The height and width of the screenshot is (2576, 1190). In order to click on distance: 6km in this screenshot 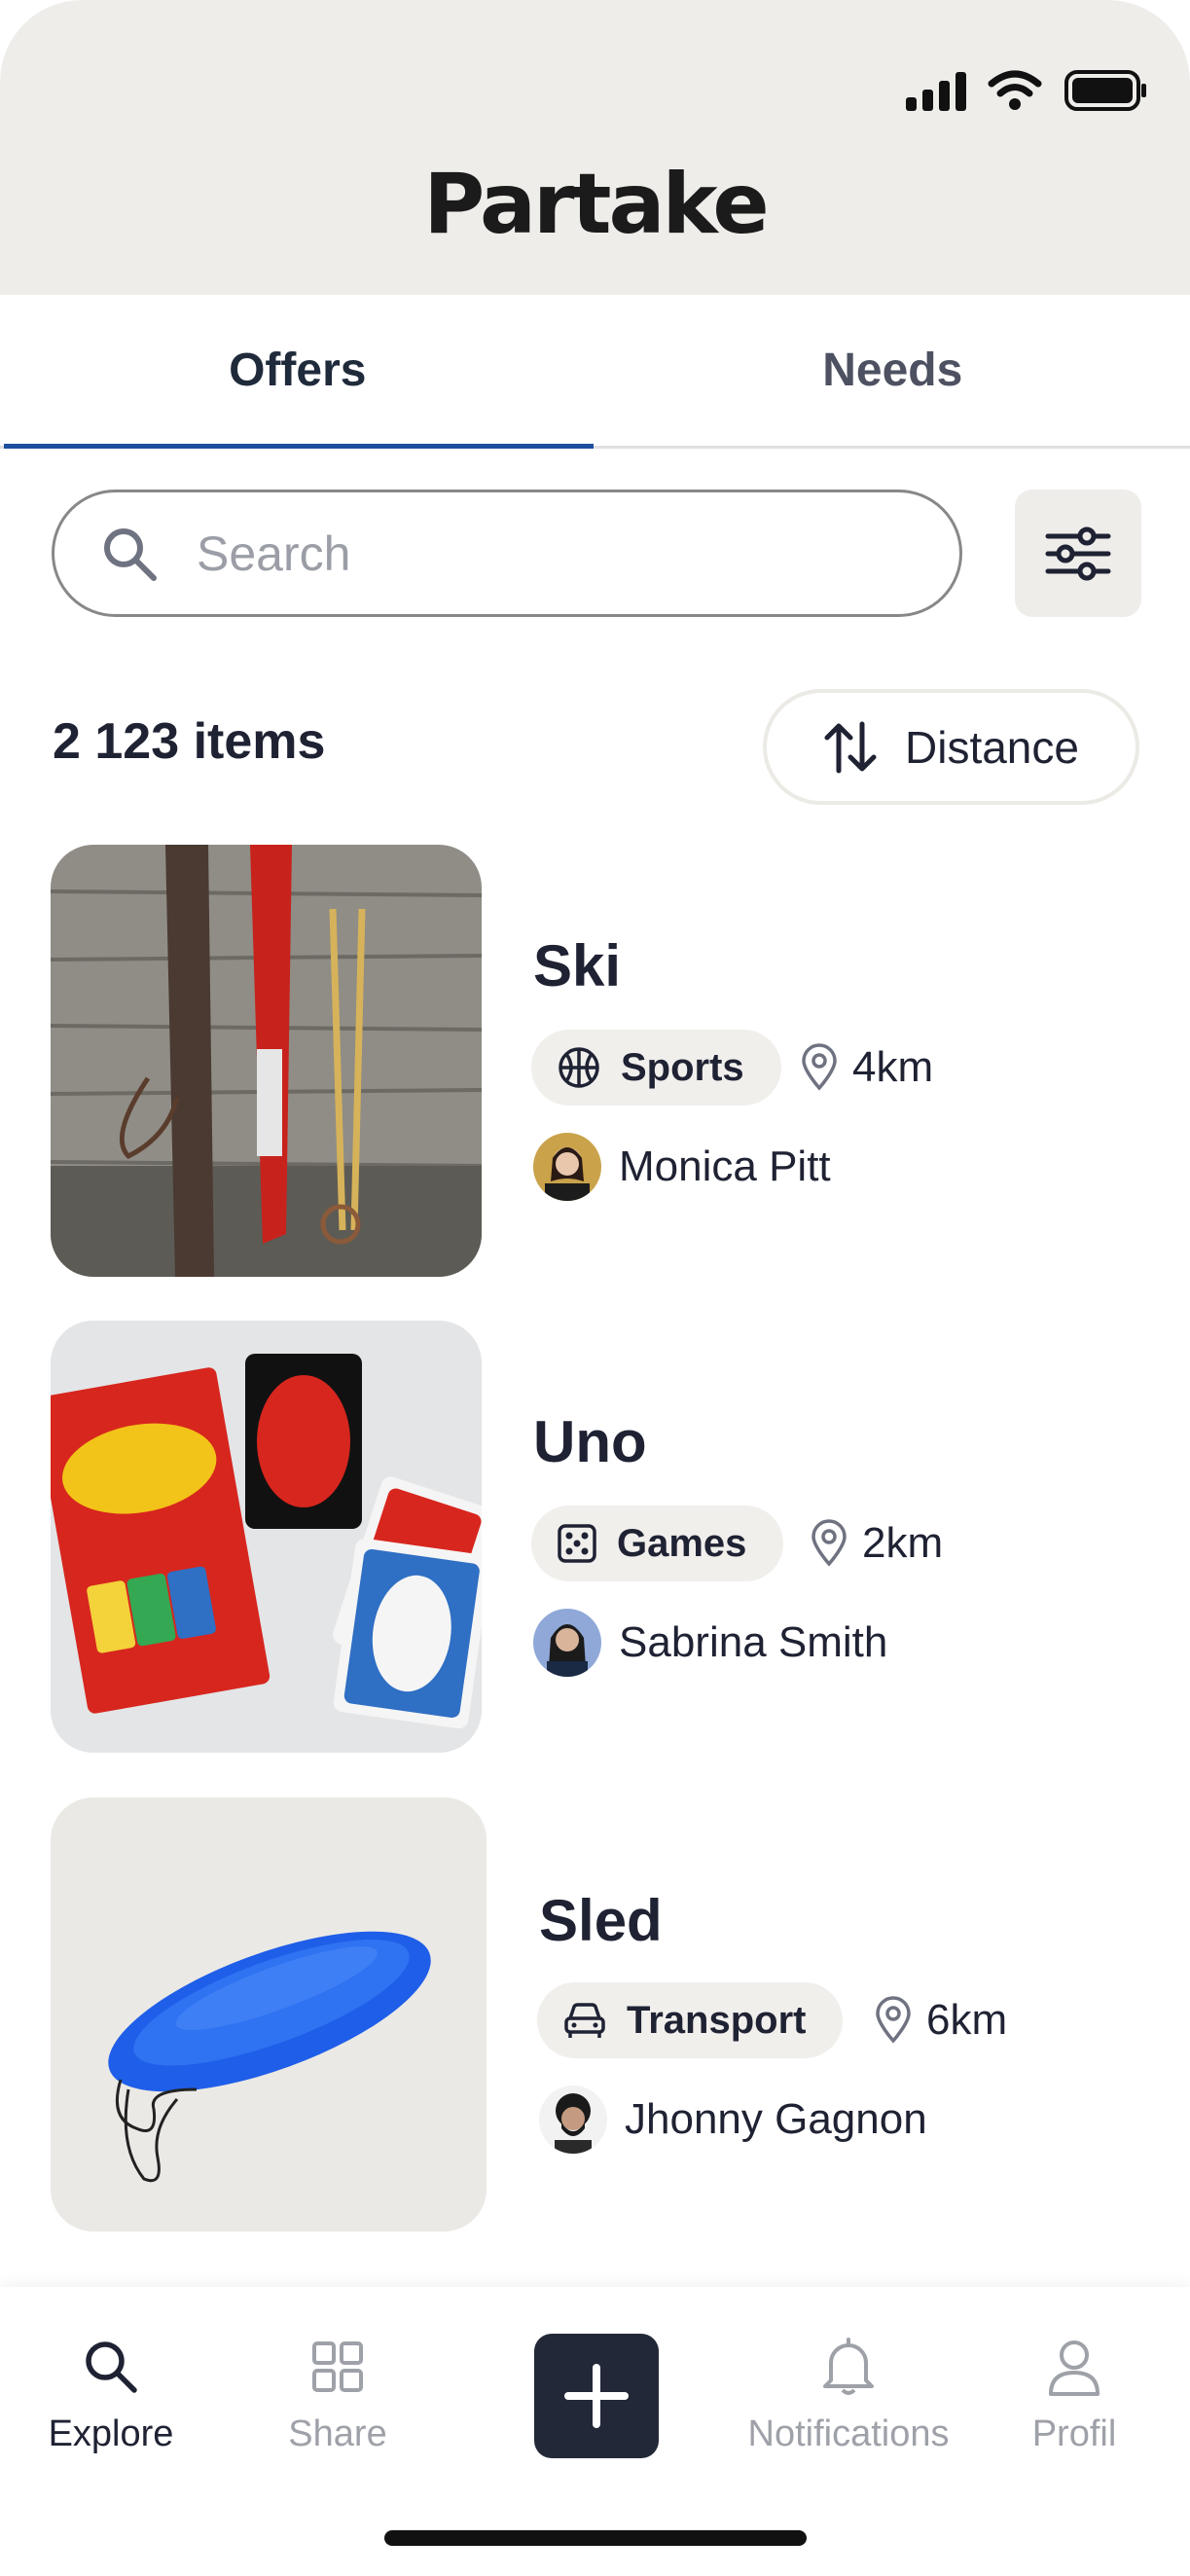, I will do `click(940, 2020)`.